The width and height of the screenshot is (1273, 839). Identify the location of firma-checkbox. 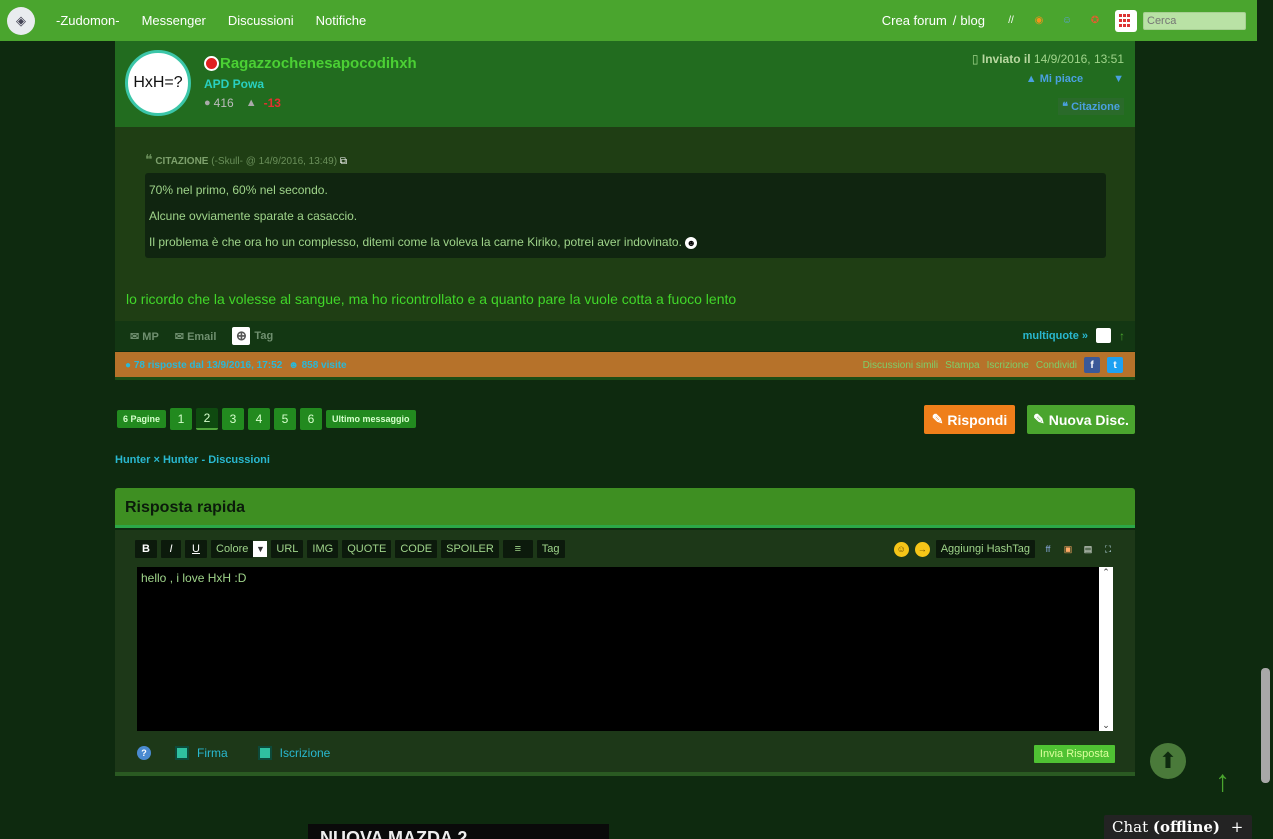
(182, 753).